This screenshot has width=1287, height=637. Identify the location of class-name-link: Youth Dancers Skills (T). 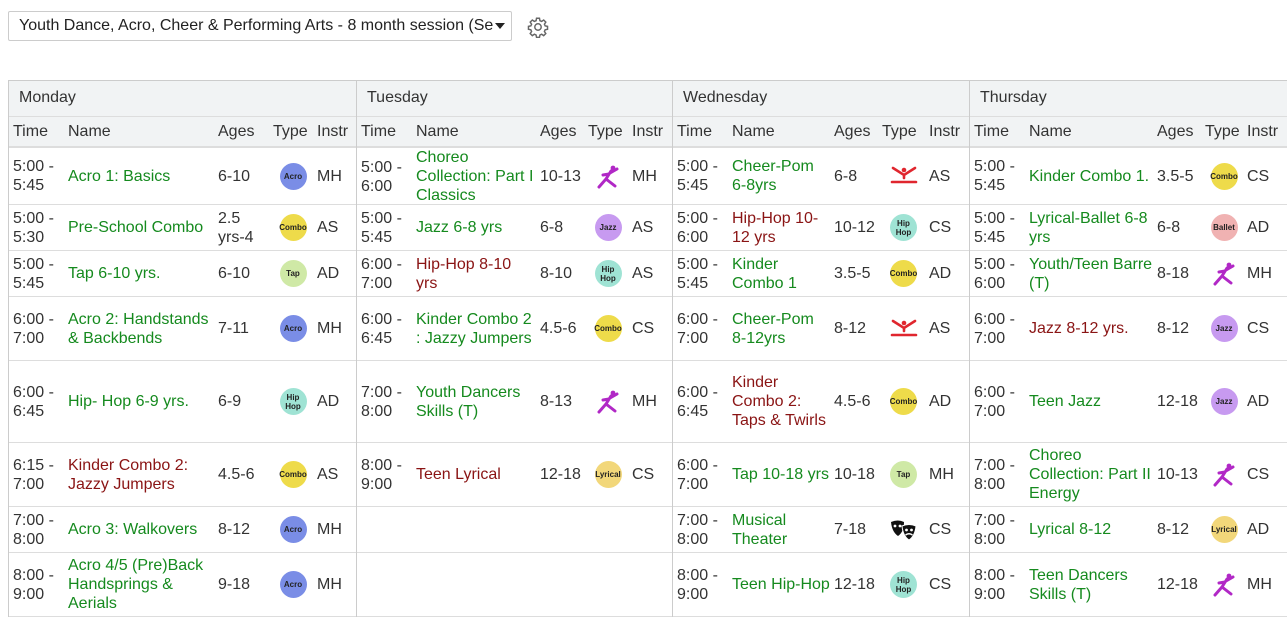
(474, 402).